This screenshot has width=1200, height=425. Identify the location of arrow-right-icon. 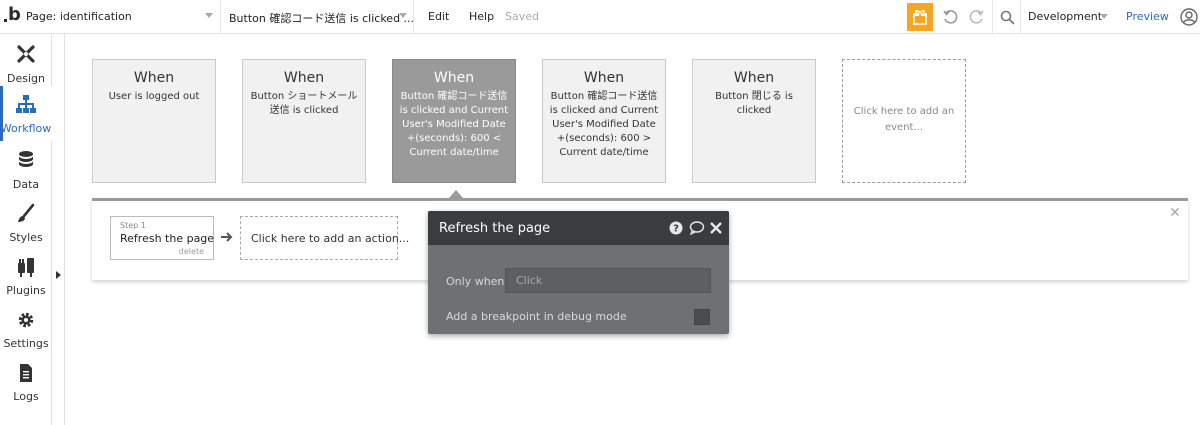
(227, 237).